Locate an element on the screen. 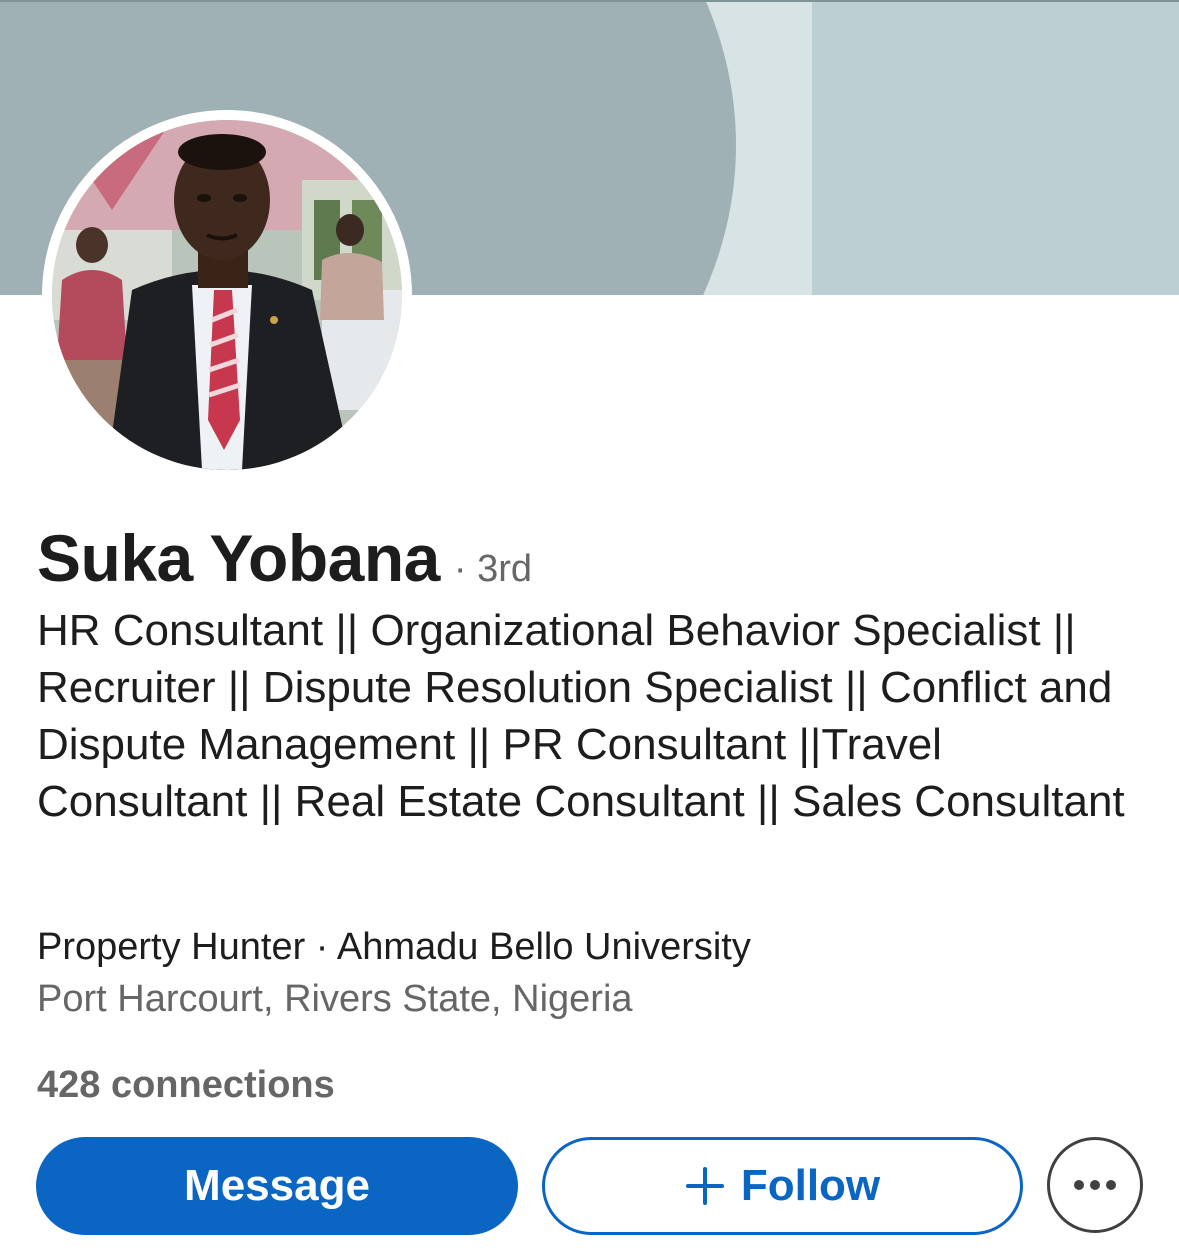  connections-count: 428 connections is located at coordinates (186, 1085).